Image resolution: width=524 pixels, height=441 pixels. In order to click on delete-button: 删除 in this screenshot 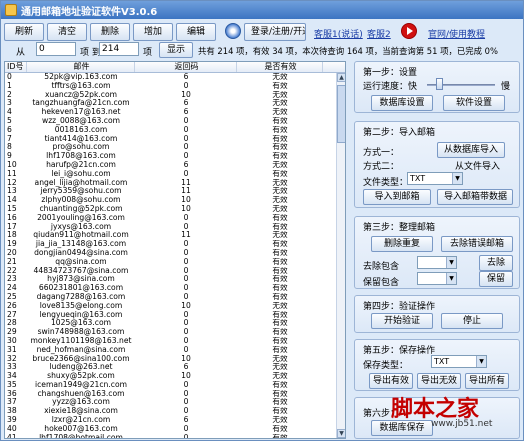, I will do `click(110, 32)`.